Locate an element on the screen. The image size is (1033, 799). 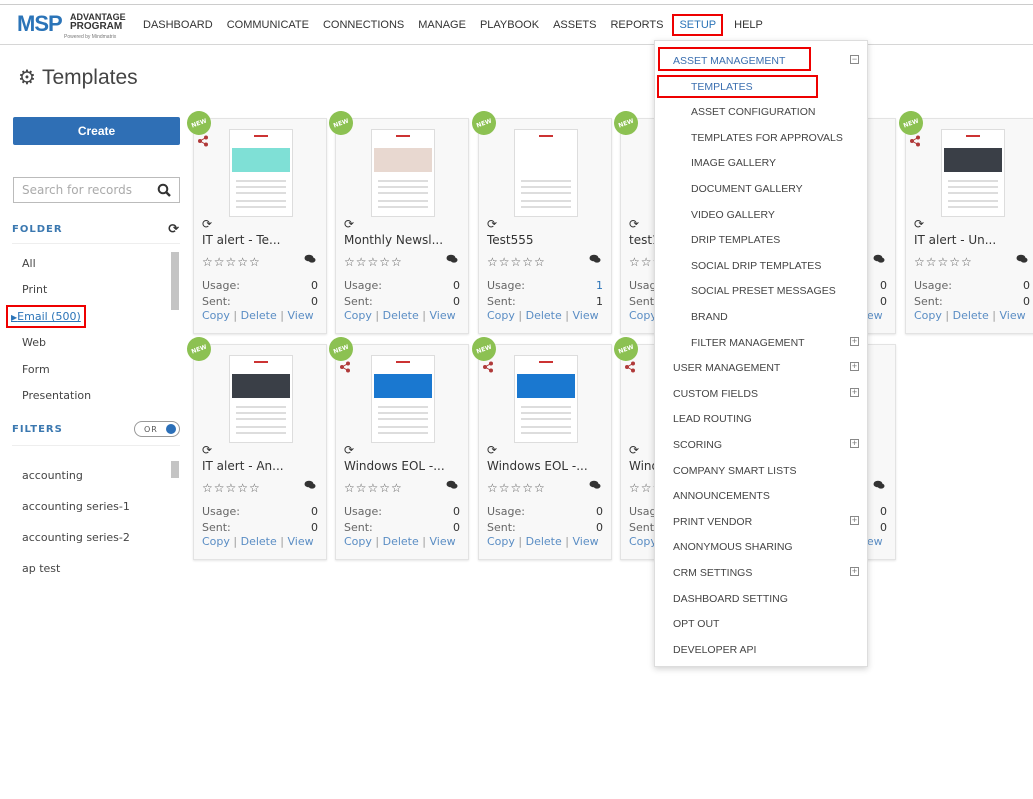
menu-item-image-gallery: IMAGE GALLERY is located at coordinates (775, 163).